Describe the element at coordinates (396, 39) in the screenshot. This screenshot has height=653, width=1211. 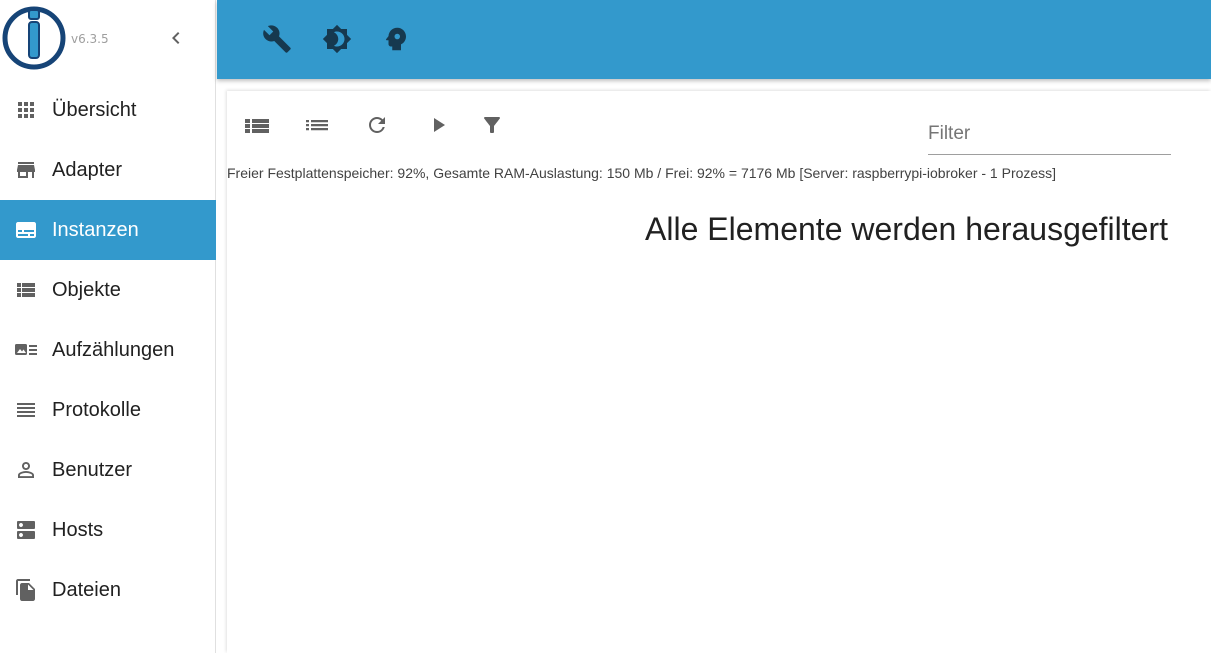
I see `expert-mode-icon` at that location.